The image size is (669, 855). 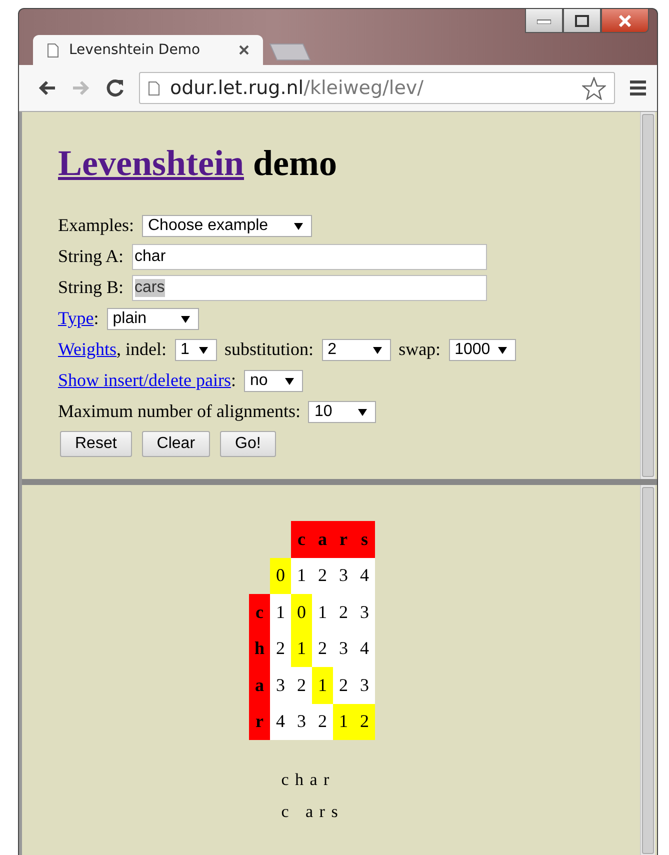 I want to click on form-button: Clear, so click(x=176, y=444).